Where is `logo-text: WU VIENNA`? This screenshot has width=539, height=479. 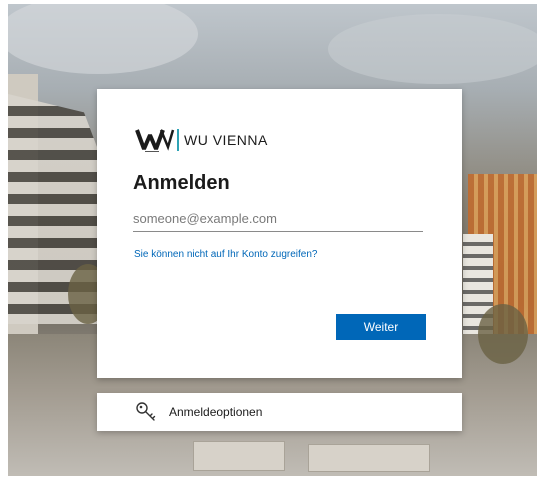
logo-text: WU VIENNA is located at coordinates (226, 140).